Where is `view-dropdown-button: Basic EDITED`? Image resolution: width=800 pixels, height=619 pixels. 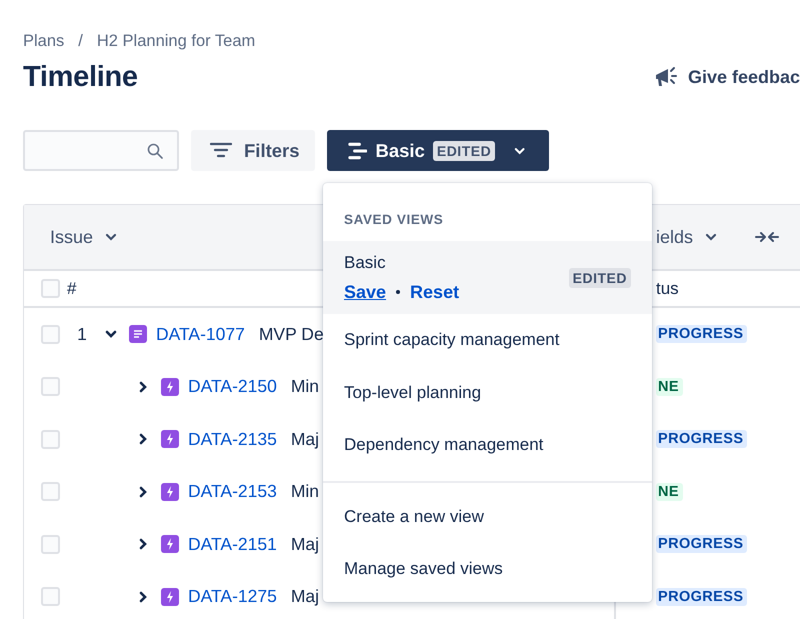
view-dropdown-button: Basic EDITED is located at coordinates (437, 150).